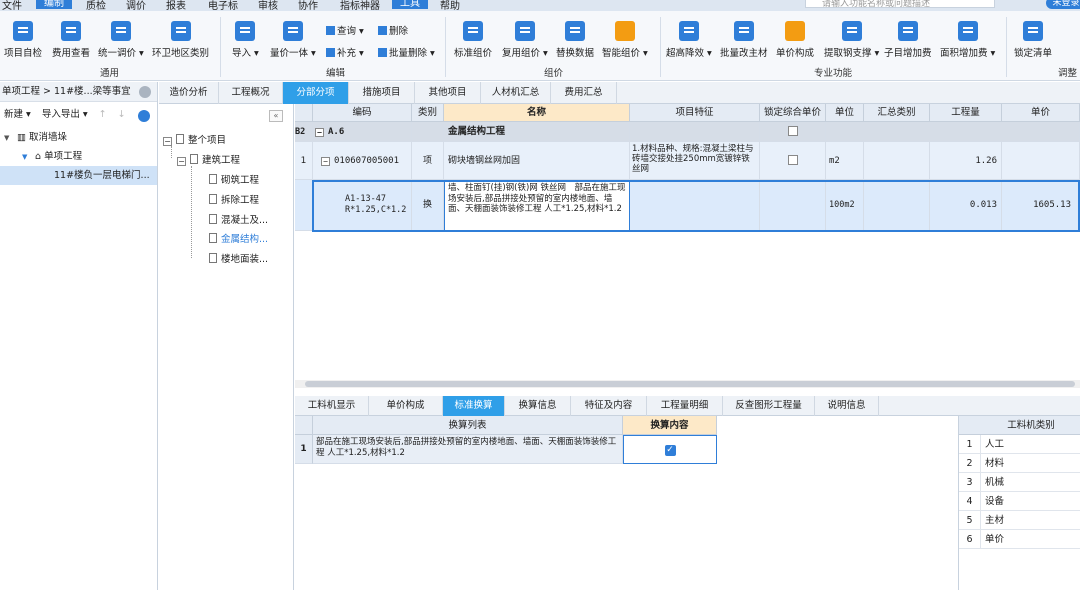 The height and width of the screenshot is (590, 1080). Describe the element at coordinates (537, 161) in the screenshot. I see `item-name-cell: 砌块墙钢丝网加固` at that location.